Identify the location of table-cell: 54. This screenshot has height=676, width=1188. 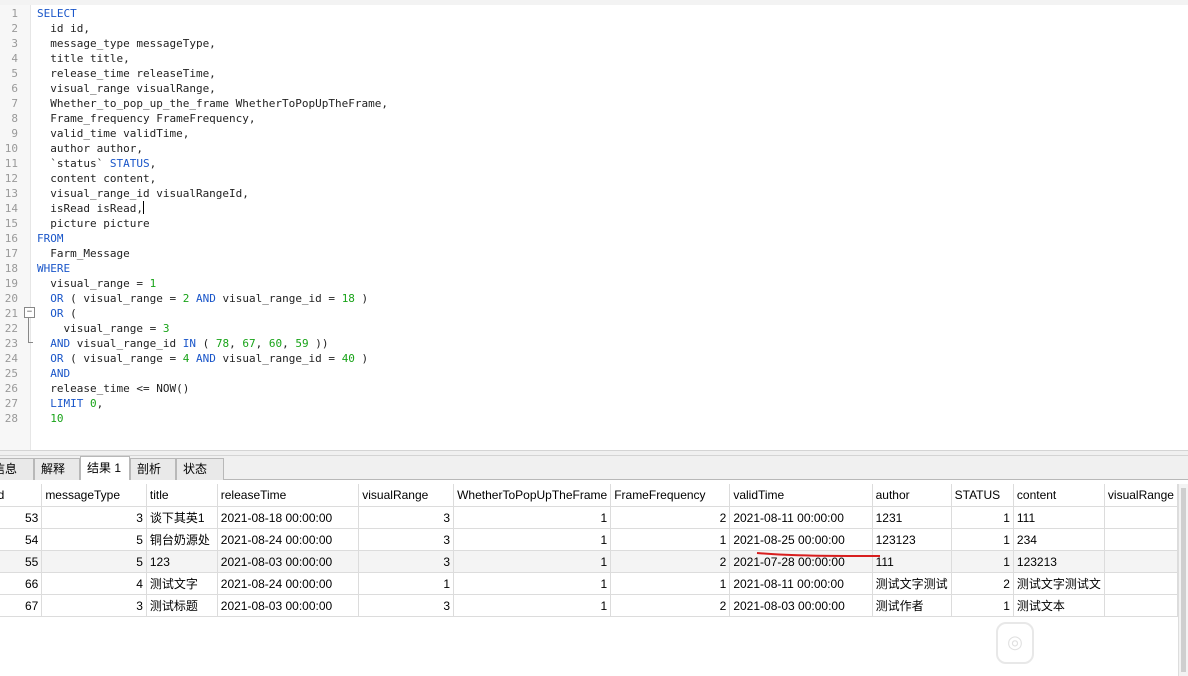
(21, 539).